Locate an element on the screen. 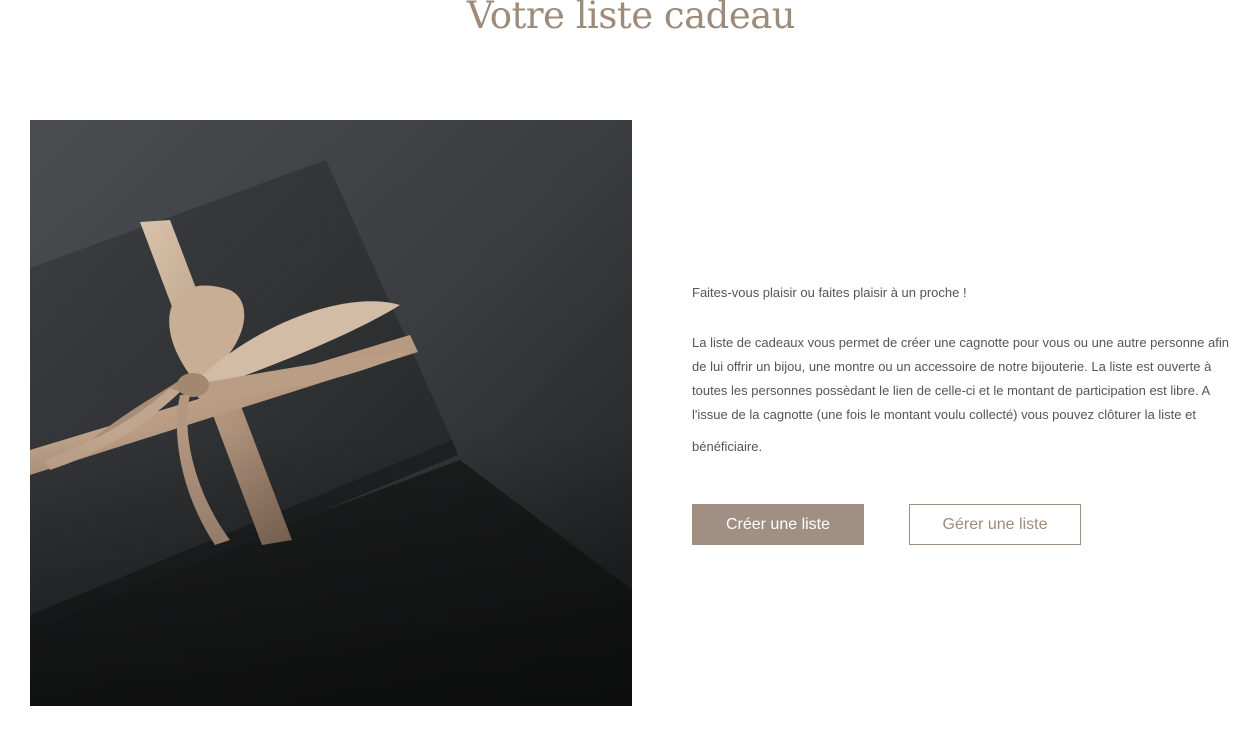  description-end-text: bénéficiaire. is located at coordinates (727, 446).